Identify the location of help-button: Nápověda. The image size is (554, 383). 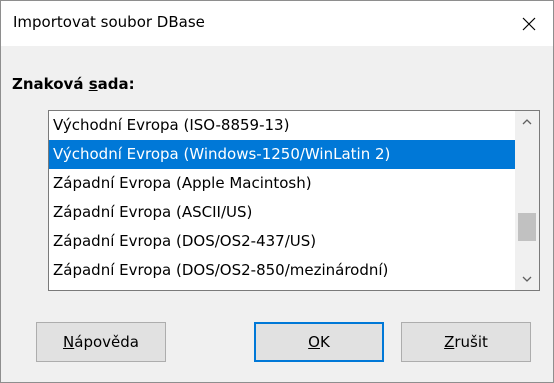
(101, 342).